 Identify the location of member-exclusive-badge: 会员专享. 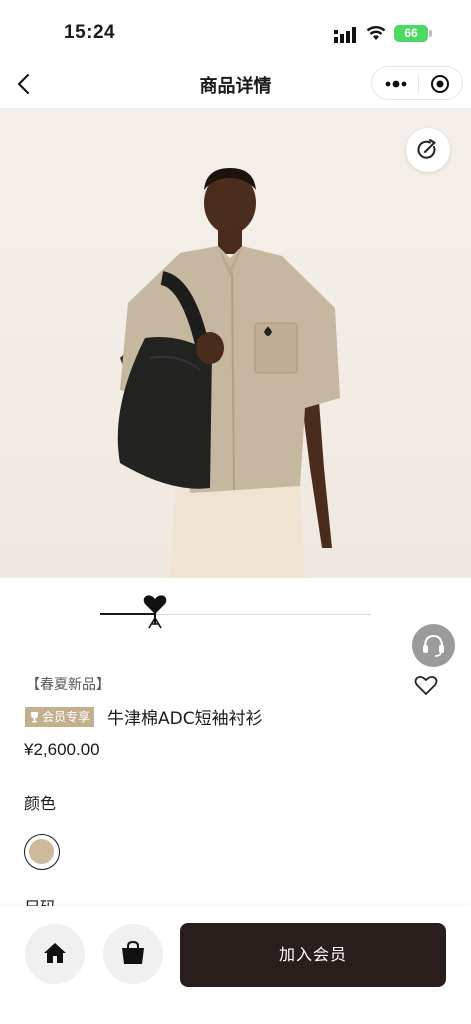
(60, 717).